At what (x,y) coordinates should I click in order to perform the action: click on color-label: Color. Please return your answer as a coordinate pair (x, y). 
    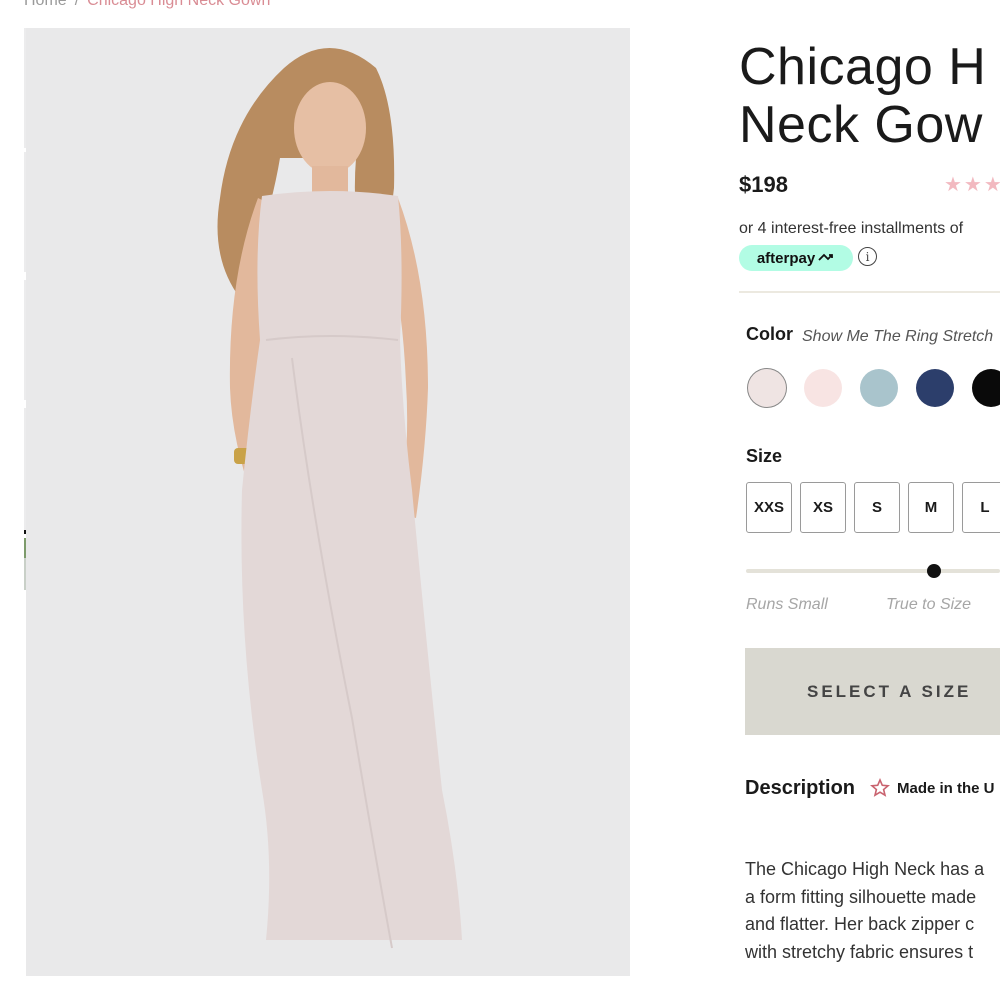
    Looking at the image, I should click on (769, 334).